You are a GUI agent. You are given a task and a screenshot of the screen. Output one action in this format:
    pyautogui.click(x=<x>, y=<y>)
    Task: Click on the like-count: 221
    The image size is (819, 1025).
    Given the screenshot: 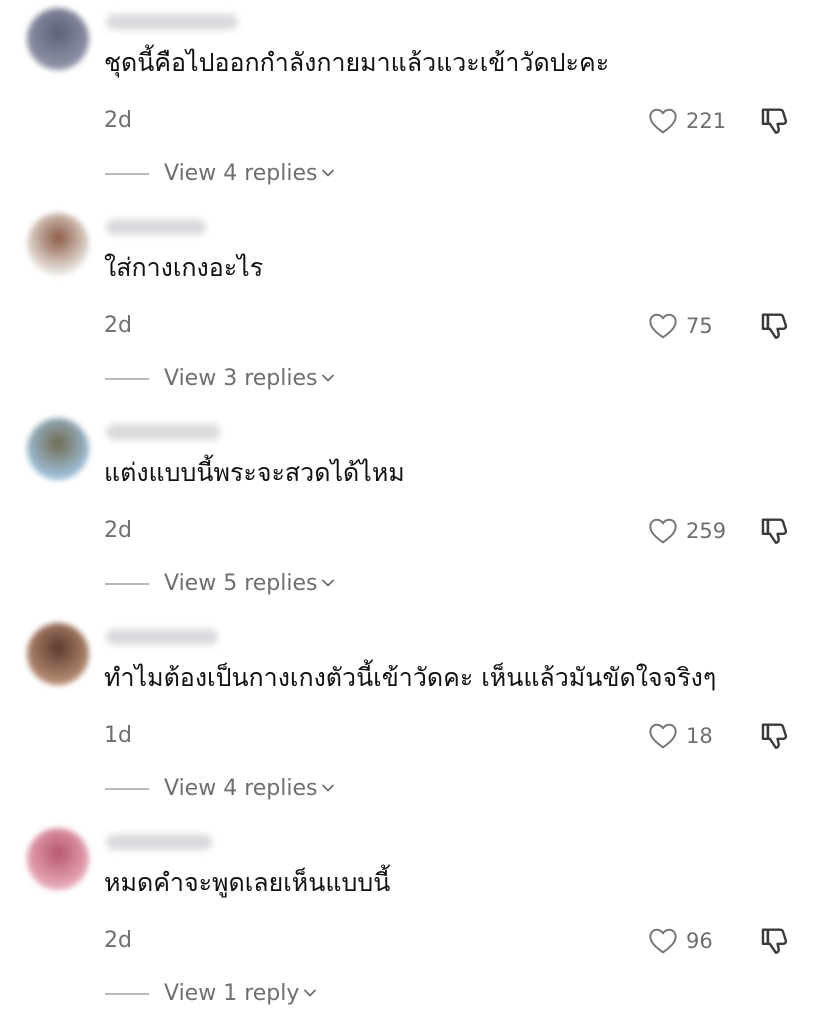 What is the action you would take?
    pyautogui.click(x=706, y=121)
    